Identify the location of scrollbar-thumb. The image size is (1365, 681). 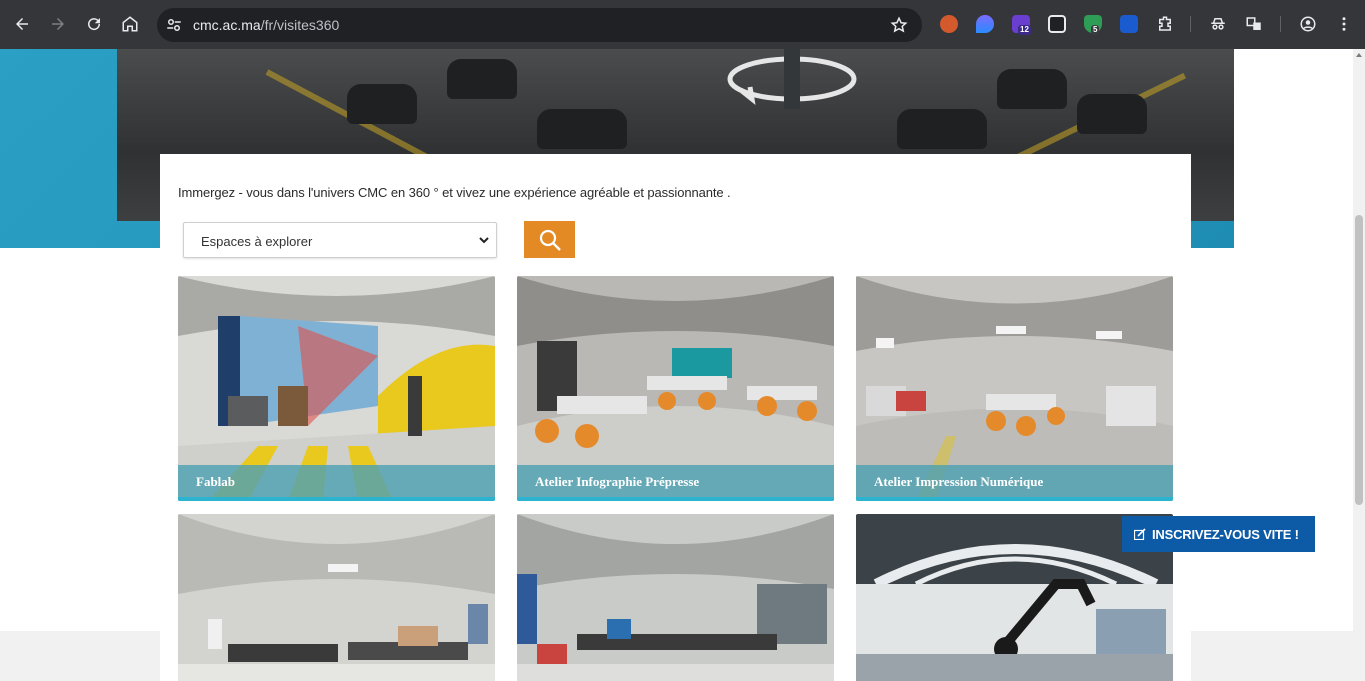
(1359, 360).